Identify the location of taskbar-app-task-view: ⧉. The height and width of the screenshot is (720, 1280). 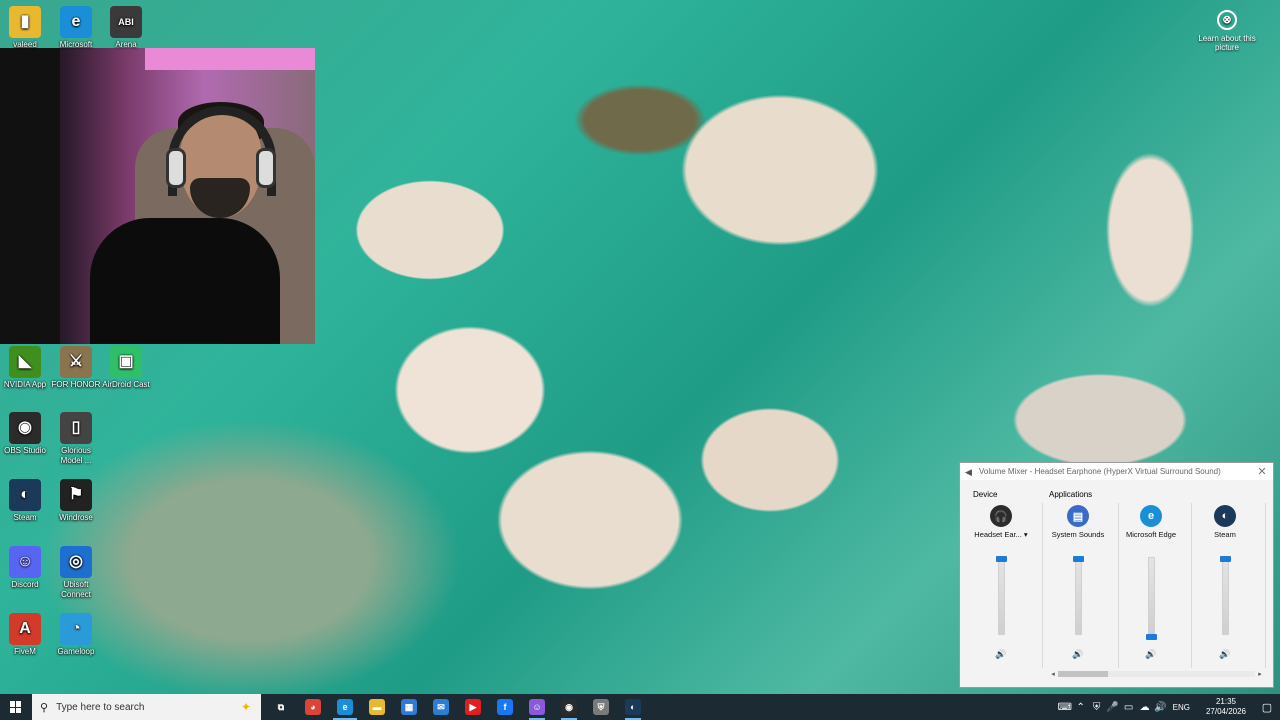
(281, 707).